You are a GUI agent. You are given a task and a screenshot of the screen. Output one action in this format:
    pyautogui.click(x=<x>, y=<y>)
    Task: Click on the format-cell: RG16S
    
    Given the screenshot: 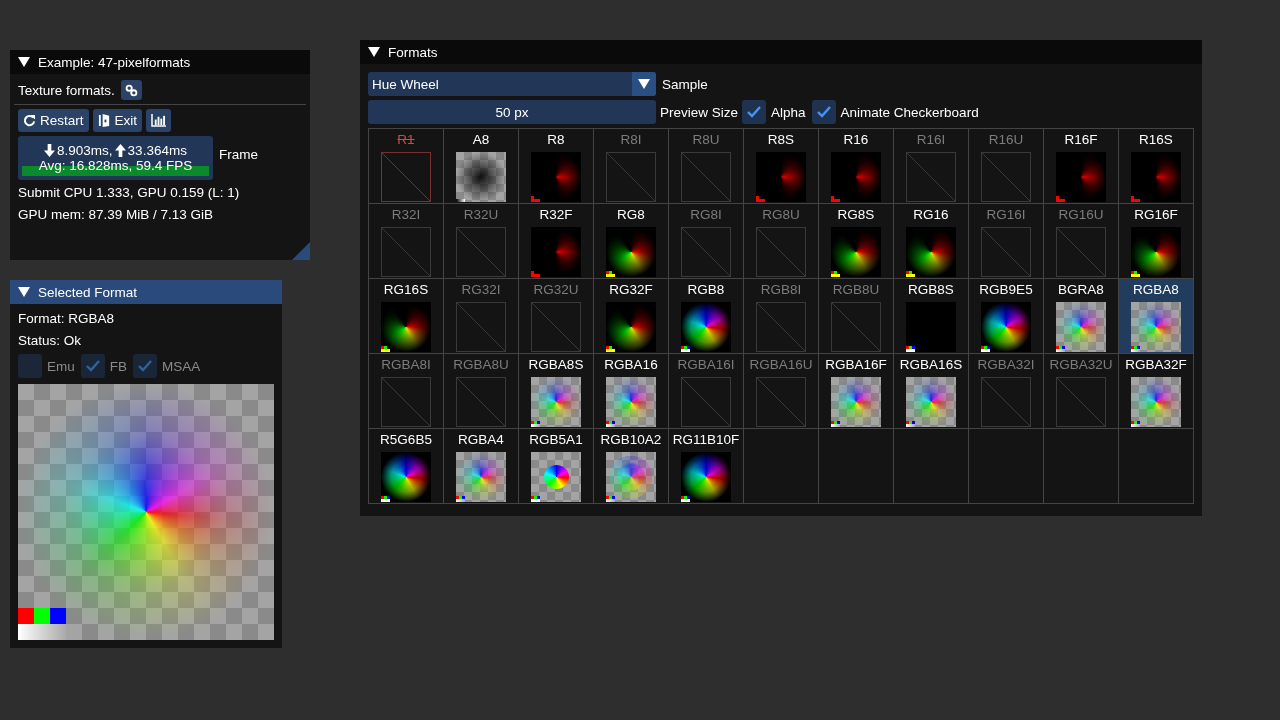 What is the action you would take?
    pyautogui.click(x=406, y=316)
    